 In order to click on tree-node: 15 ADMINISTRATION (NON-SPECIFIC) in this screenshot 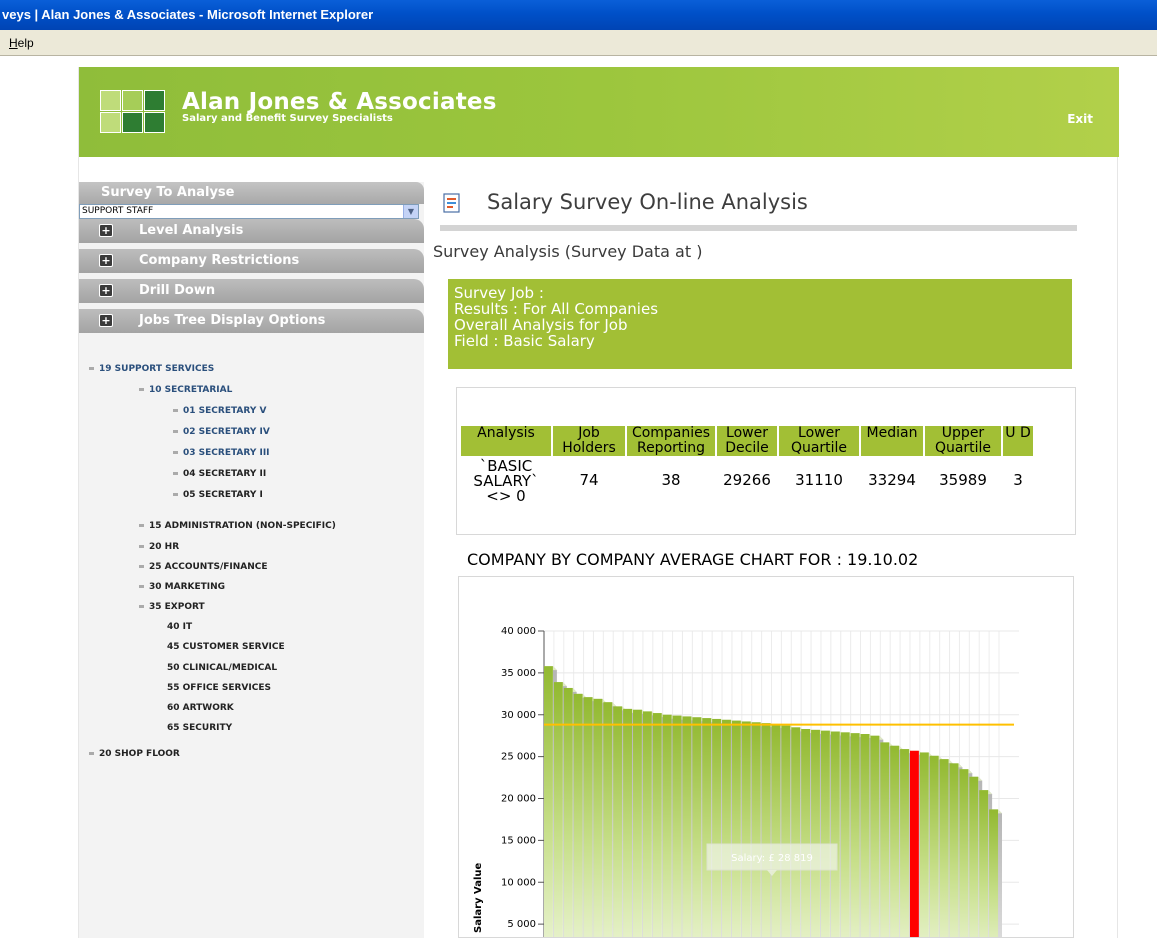, I will do `click(237, 526)`.